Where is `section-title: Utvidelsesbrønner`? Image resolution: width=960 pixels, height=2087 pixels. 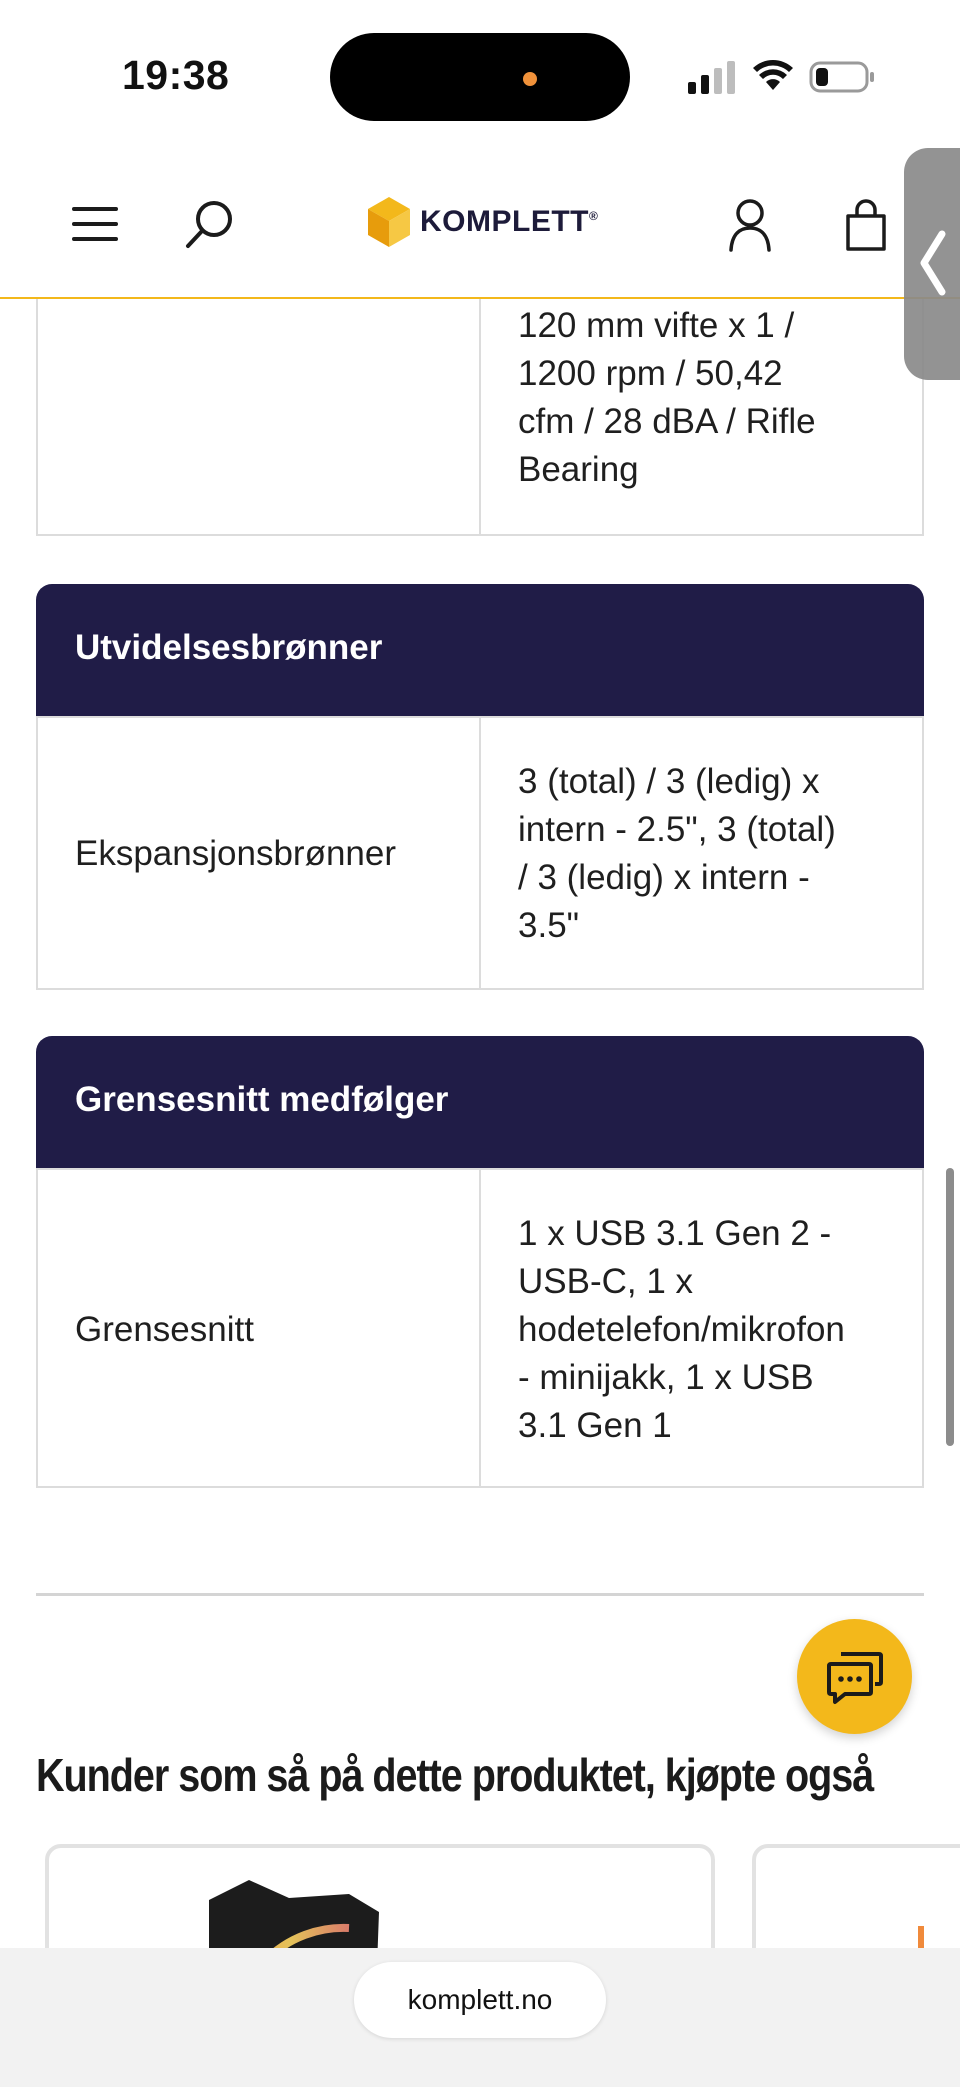
section-title: Utvidelsesbrønner is located at coordinates (229, 647).